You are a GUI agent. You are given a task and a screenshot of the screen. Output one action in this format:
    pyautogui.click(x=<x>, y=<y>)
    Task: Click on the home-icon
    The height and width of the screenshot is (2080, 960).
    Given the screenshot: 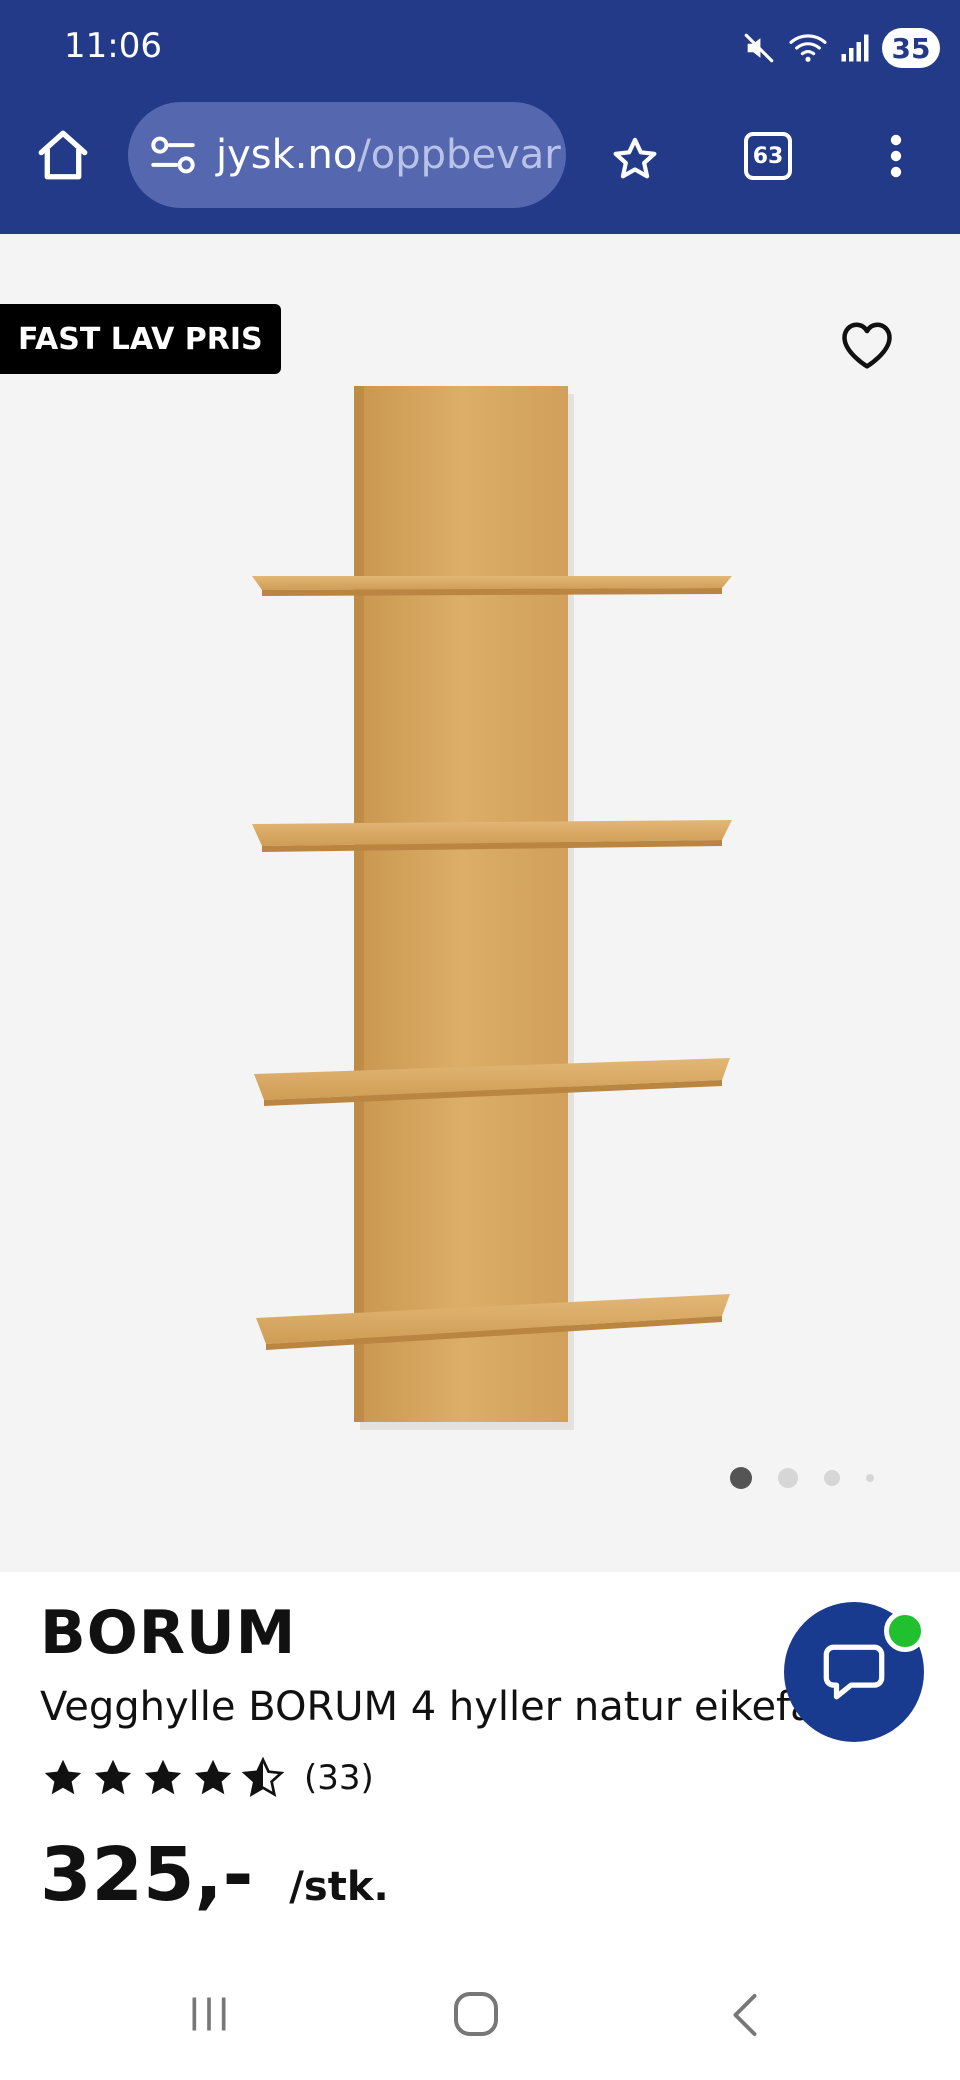 What is the action you would take?
    pyautogui.click(x=63, y=155)
    